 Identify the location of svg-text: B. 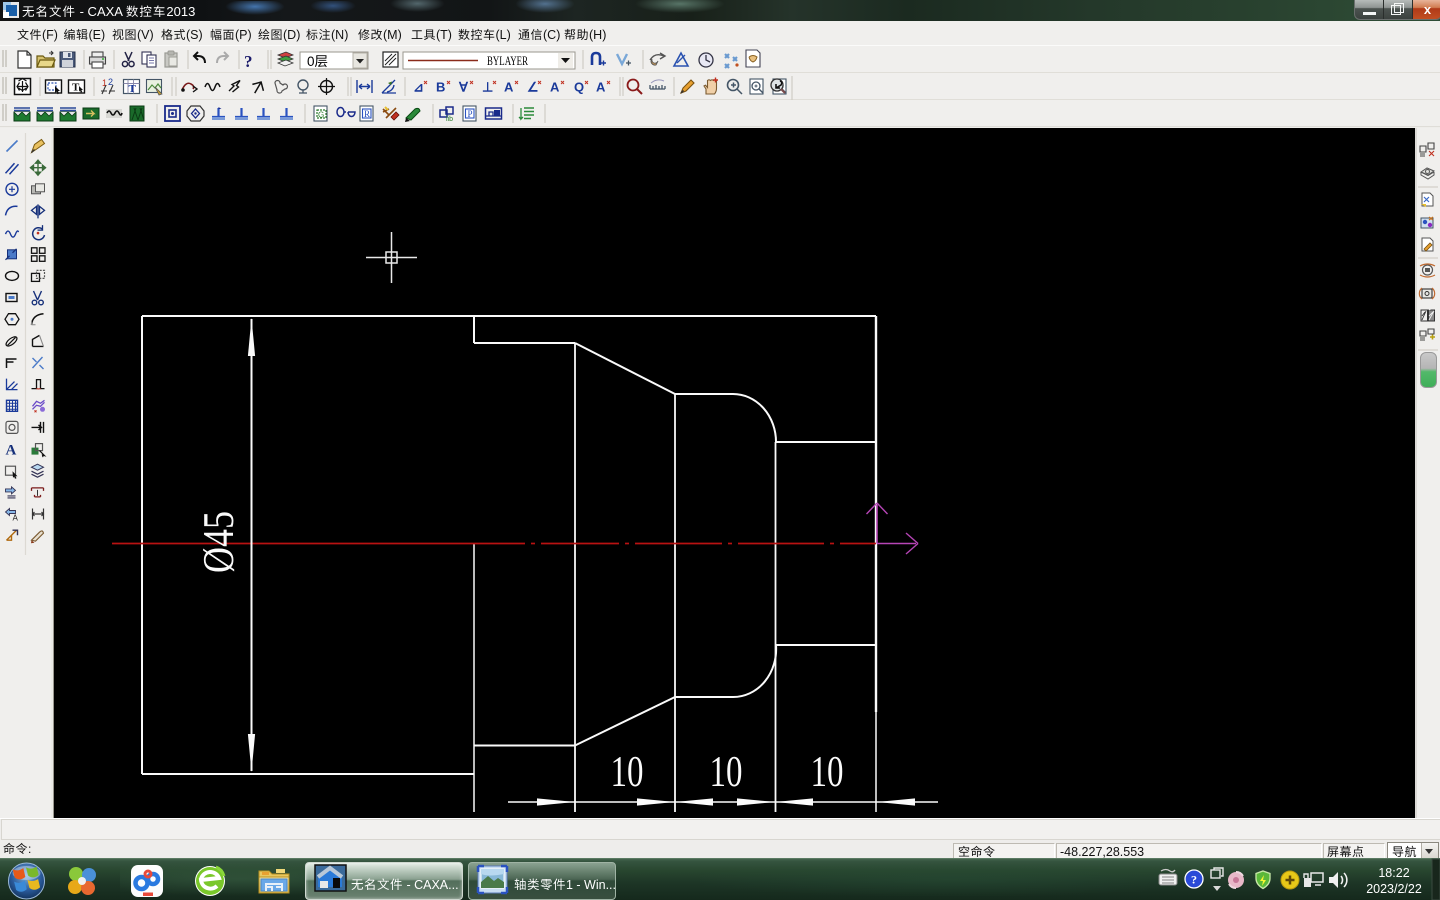
(440, 87).